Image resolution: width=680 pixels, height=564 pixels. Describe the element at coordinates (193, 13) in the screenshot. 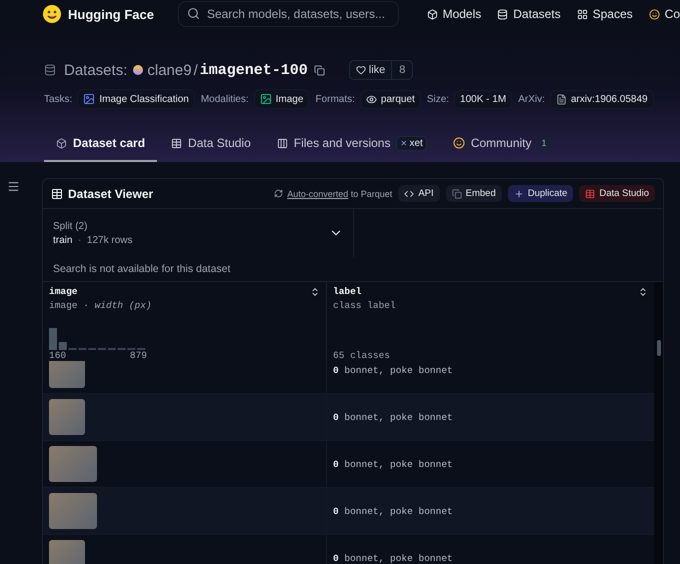

I see `search-icon` at that location.